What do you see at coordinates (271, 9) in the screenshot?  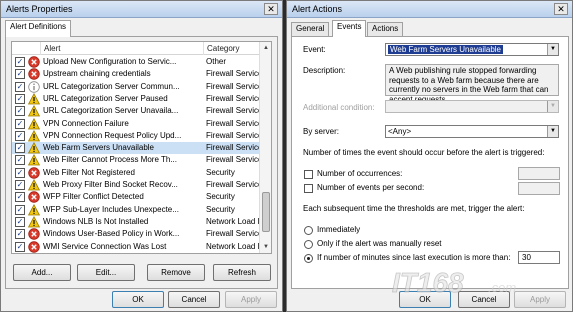 I see `left-close-button: ✕` at bounding box center [271, 9].